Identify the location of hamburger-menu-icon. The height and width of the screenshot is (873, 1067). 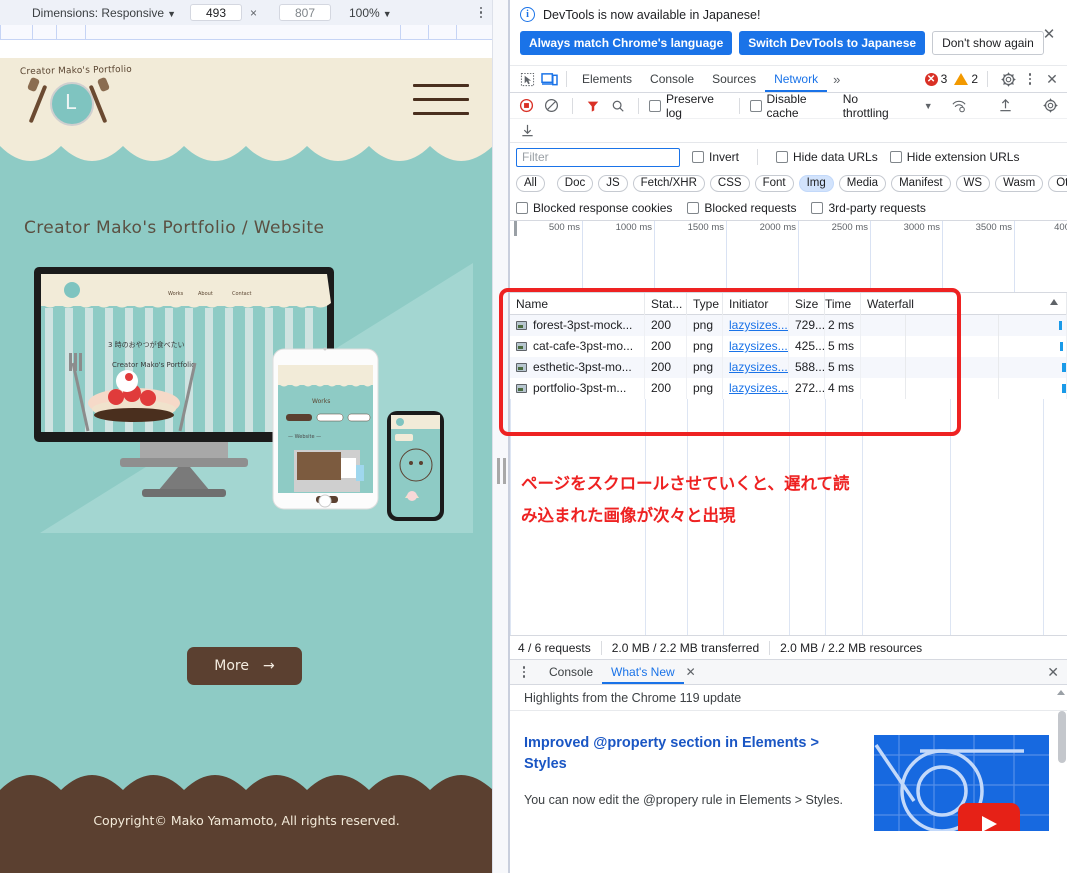
(441, 105).